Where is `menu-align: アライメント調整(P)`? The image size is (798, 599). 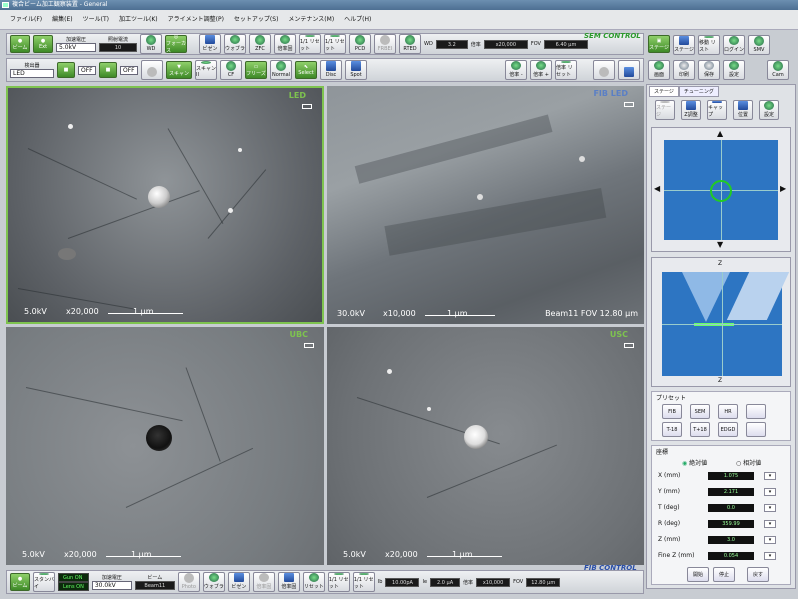 menu-align: アライメント調整(P) is located at coordinates (196, 20).